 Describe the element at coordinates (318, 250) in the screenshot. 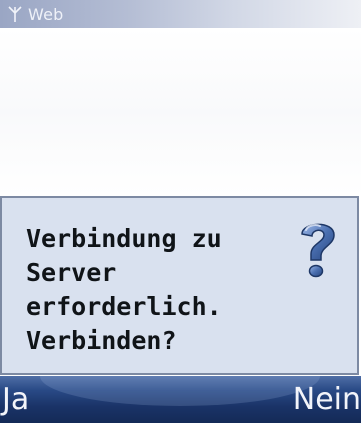

I see `question-icon` at that location.